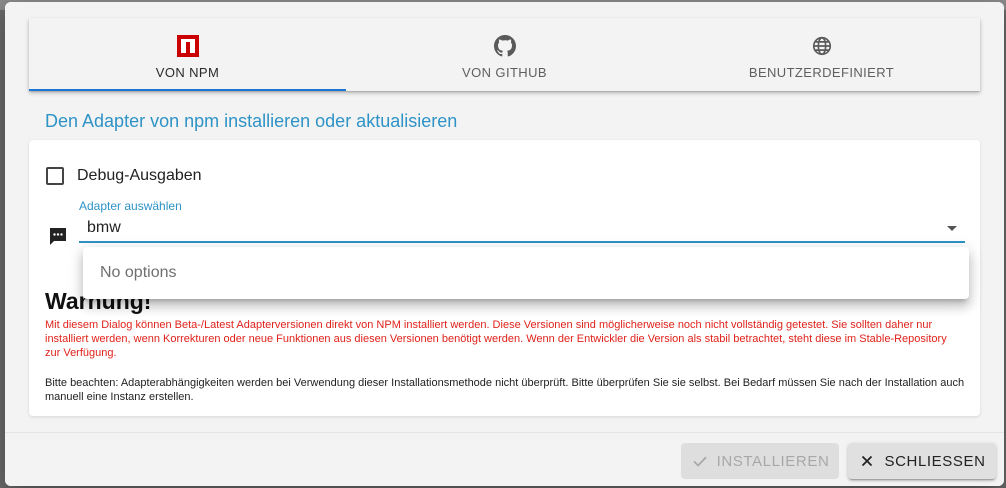 This screenshot has height=488, width=1006. I want to click on adapter-select-value: bmw, so click(104, 228).